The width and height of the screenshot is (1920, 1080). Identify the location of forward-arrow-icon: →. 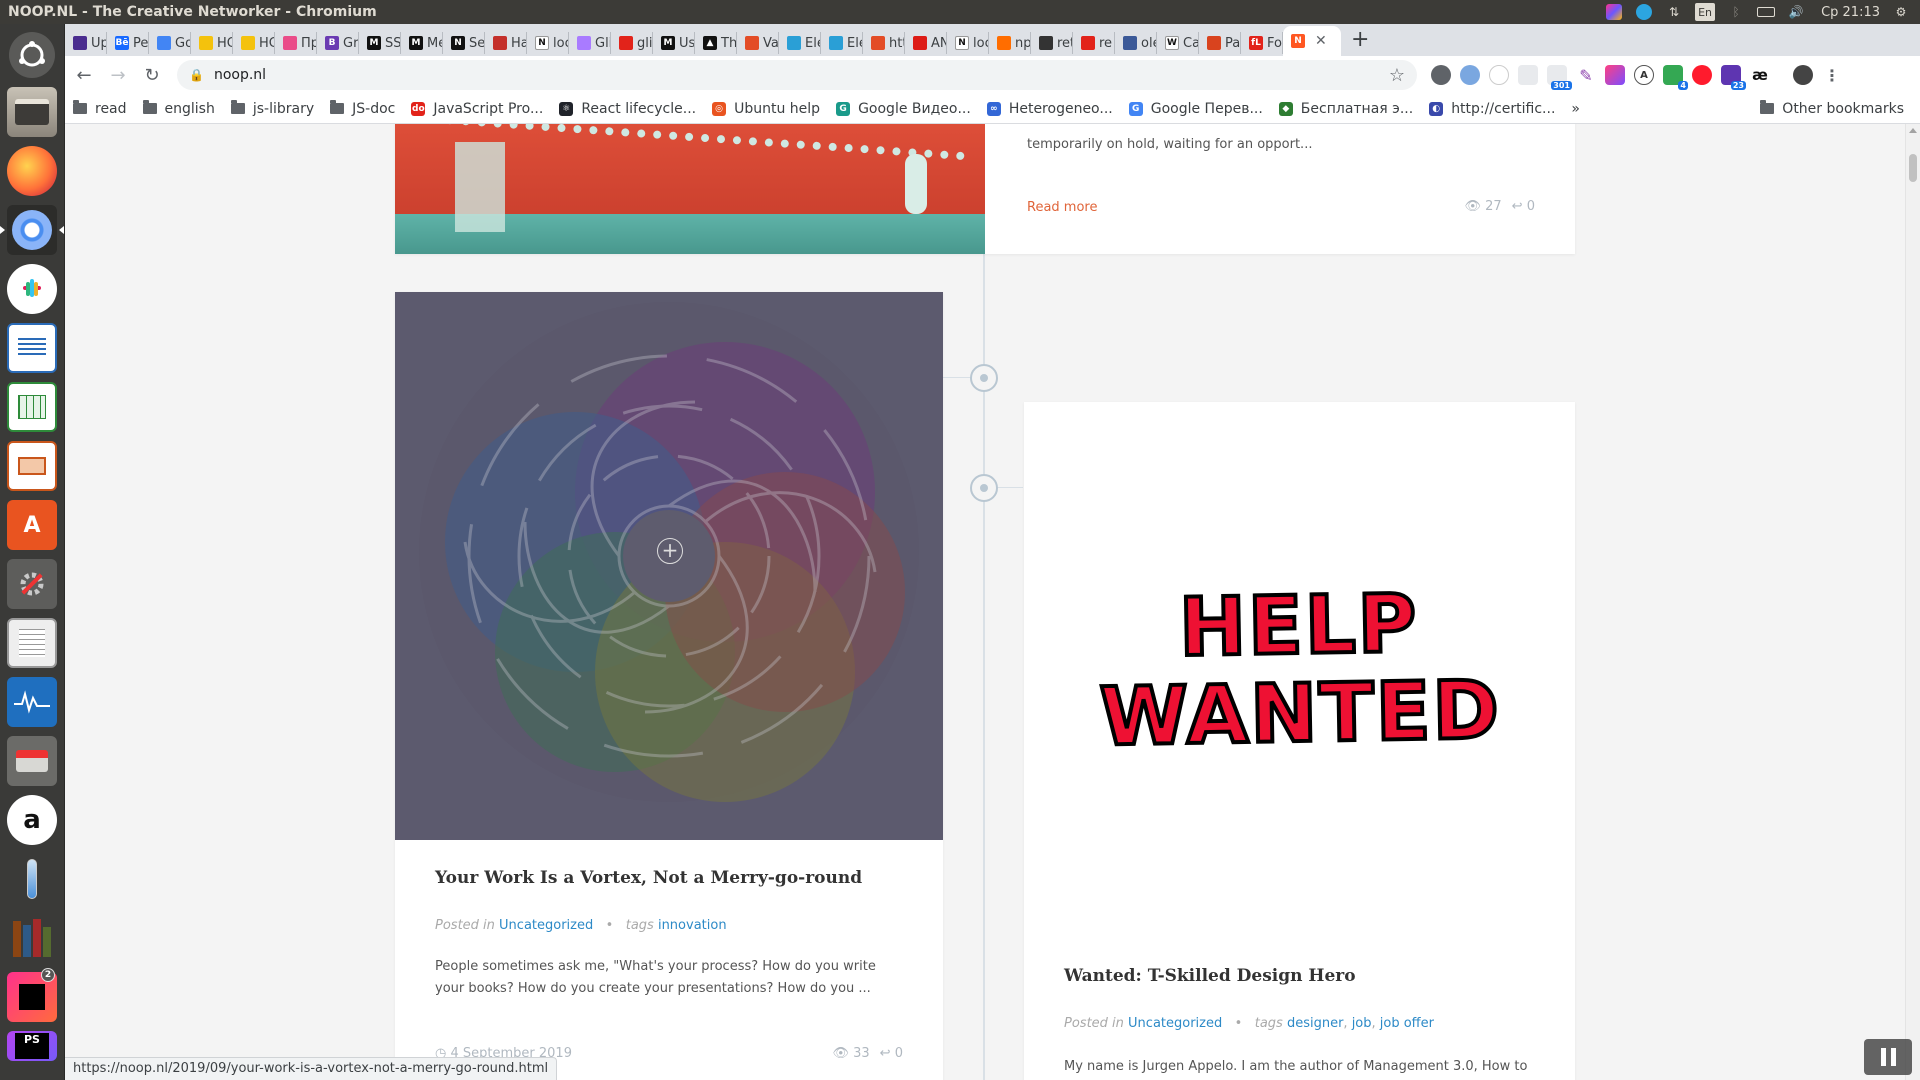
(118, 75).